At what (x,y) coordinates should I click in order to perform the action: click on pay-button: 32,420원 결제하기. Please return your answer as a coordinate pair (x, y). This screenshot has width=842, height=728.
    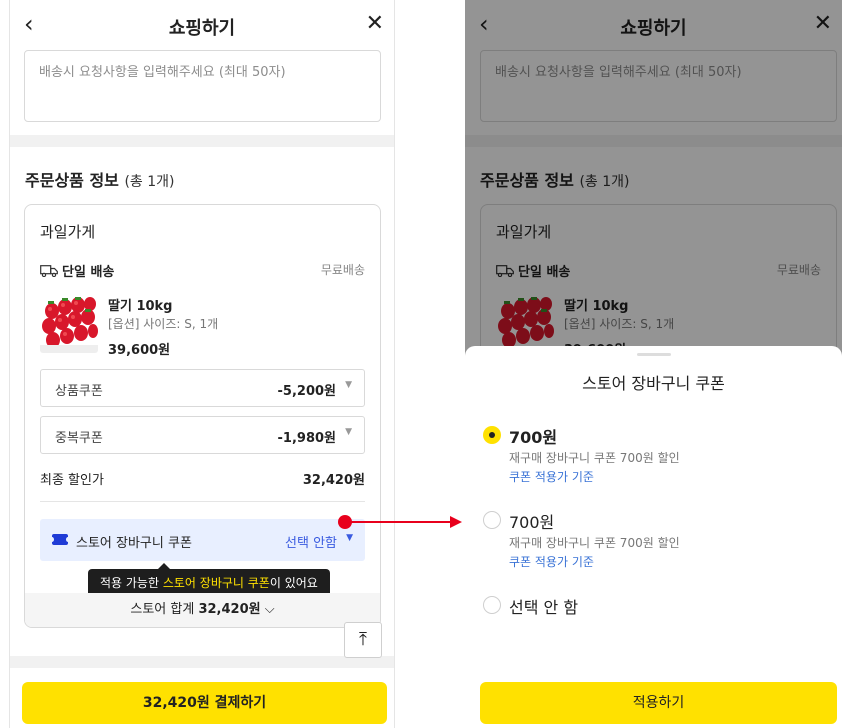
    Looking at the image, I should click on (204, 703).